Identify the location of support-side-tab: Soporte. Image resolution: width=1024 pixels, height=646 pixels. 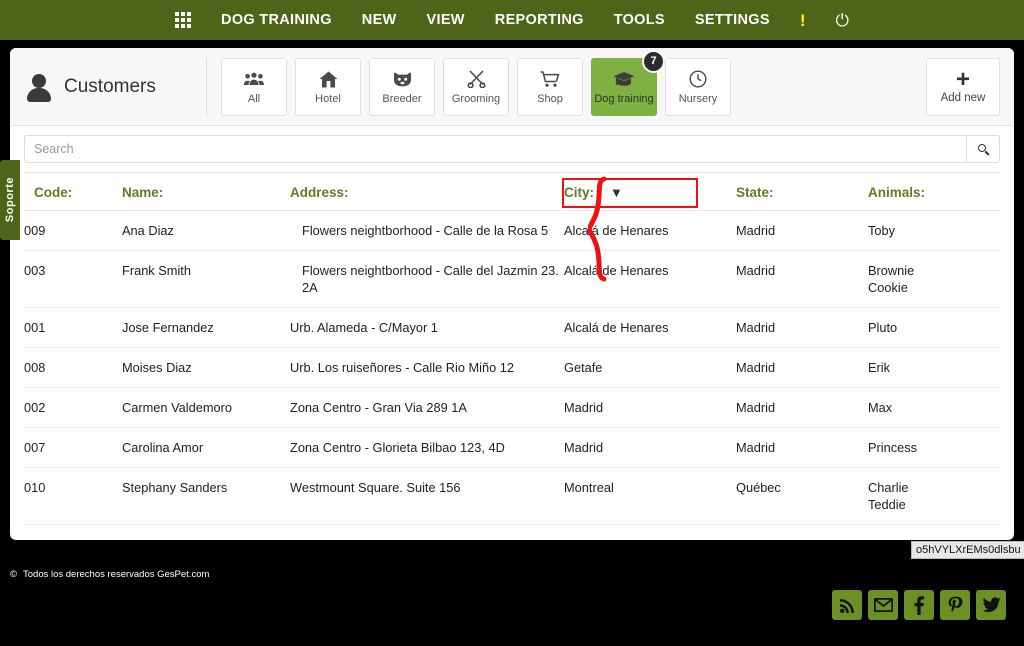
(10, 200).